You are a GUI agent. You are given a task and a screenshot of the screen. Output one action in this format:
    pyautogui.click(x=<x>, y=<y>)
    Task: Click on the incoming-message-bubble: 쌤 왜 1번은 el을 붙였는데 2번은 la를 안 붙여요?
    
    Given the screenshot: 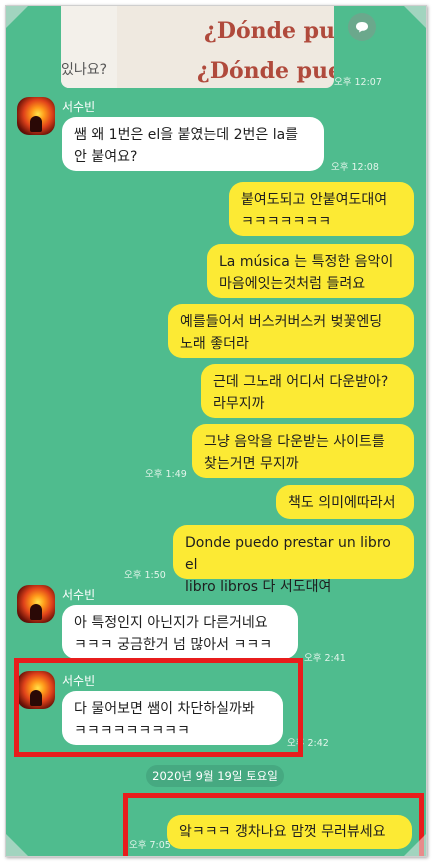 What is the action you would take?
    pyautogui.click(x=193, y=144)
    